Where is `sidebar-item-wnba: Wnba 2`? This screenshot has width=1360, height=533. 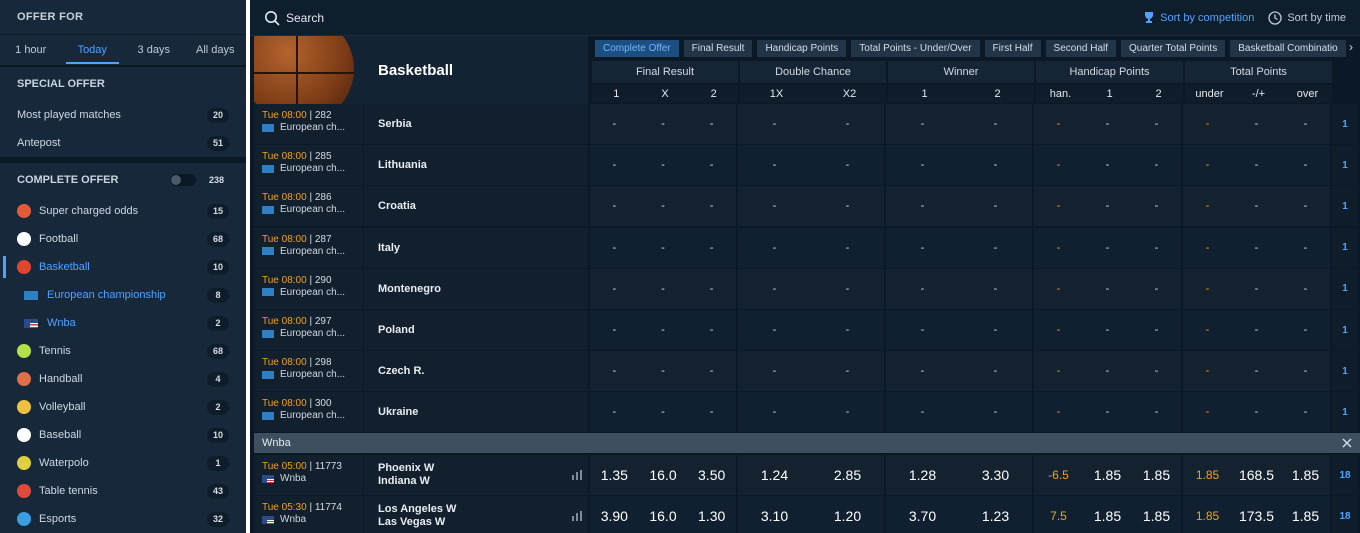
sidebar-item-wnba: Wnba 2 is located at coordinates (123, 323).